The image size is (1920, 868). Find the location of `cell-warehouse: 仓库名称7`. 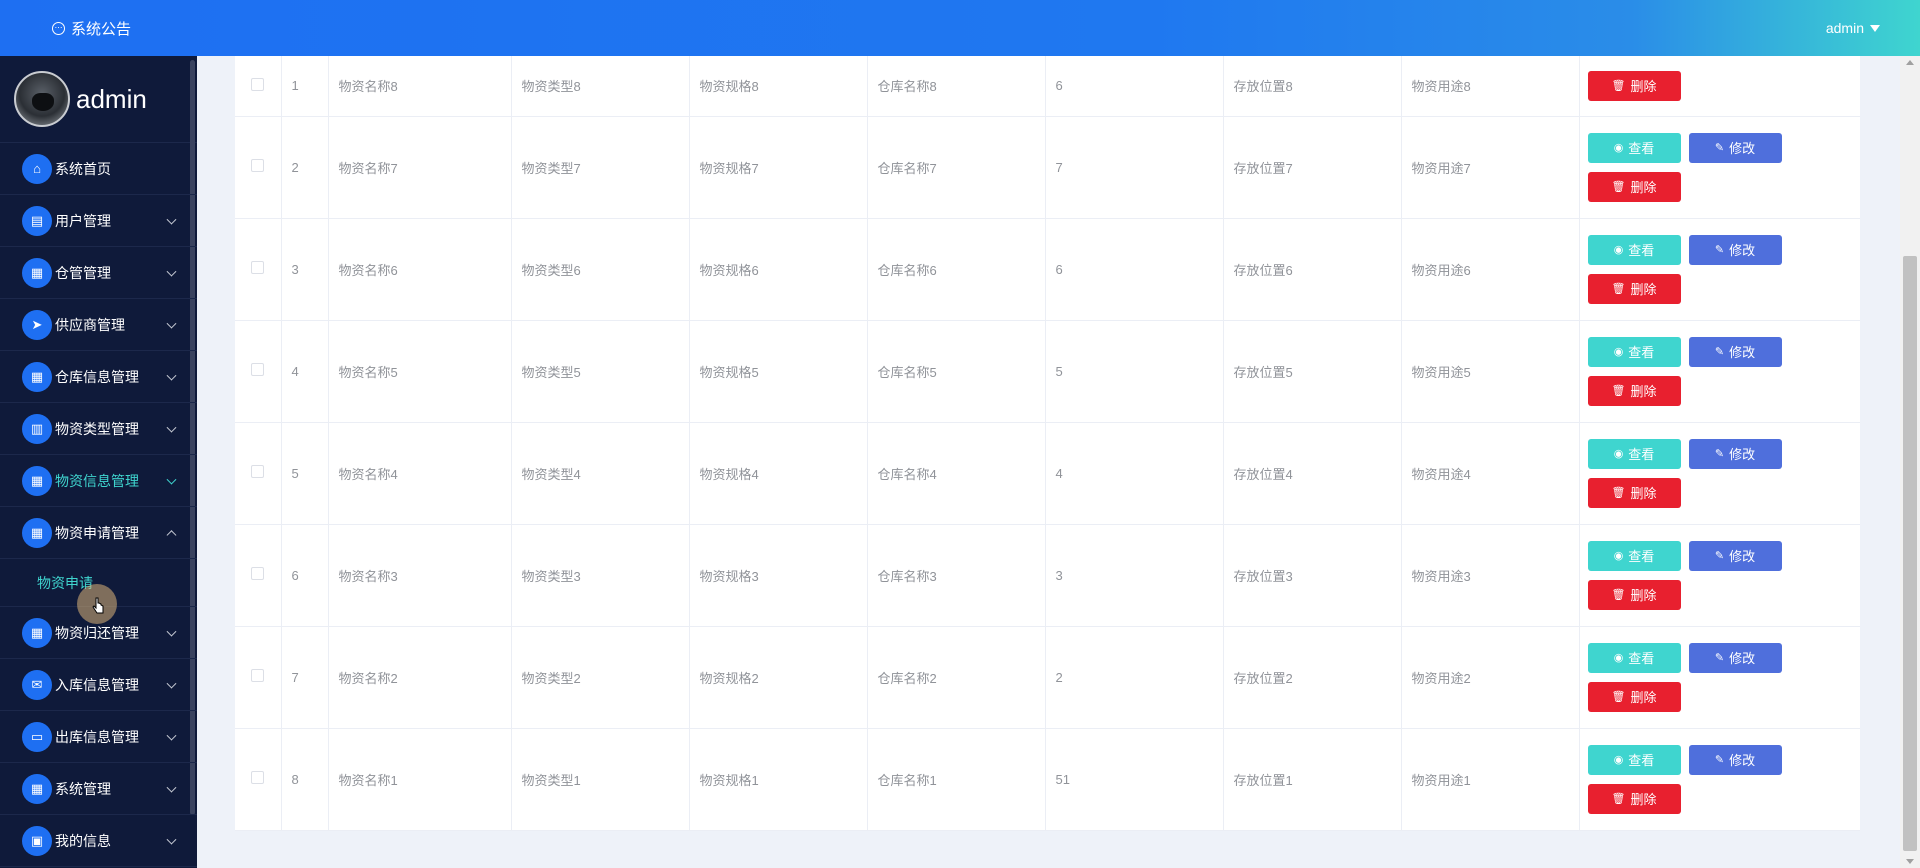

cell-warehouse: 仓库名称7 is located at coordinates (956, 167).